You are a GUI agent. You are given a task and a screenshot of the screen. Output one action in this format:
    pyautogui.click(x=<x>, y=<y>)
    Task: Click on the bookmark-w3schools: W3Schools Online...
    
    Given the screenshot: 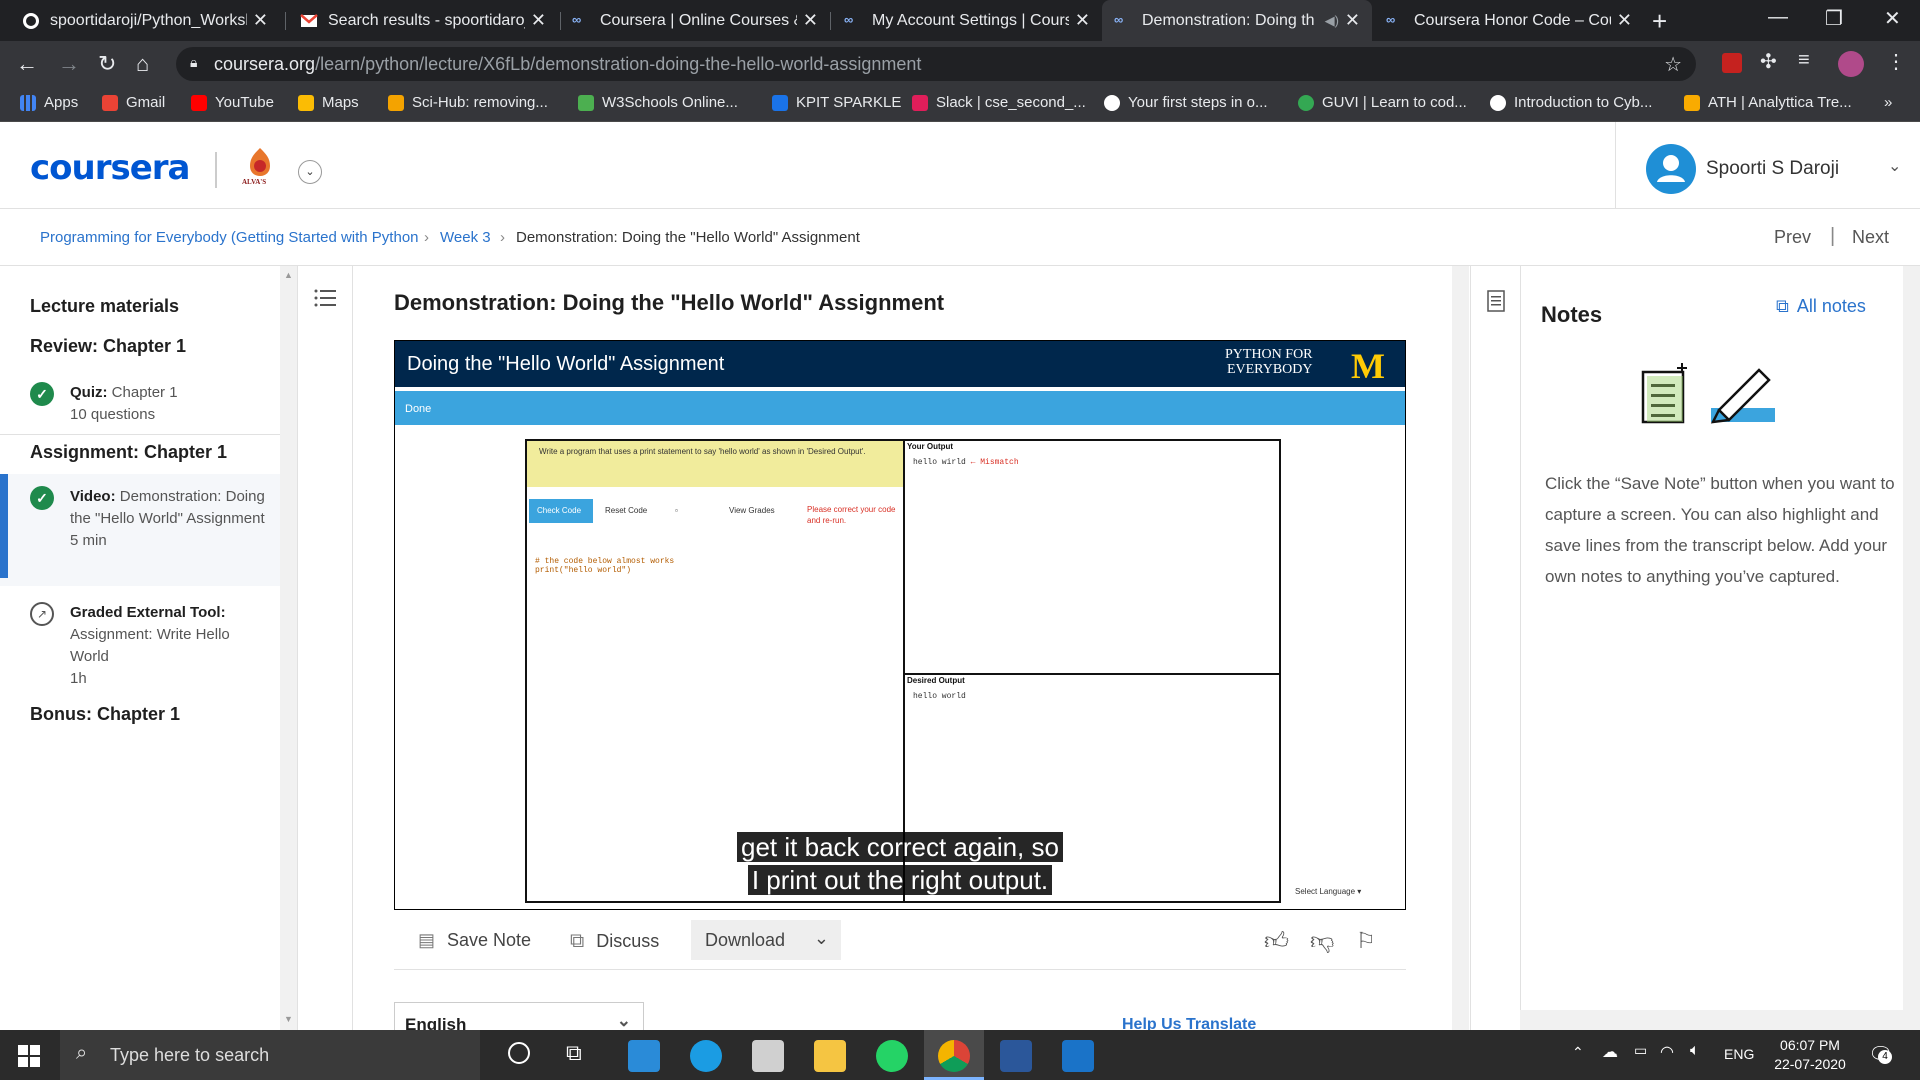 What is the action you would take?
    pyautogui.click(x=658, y=102)
    